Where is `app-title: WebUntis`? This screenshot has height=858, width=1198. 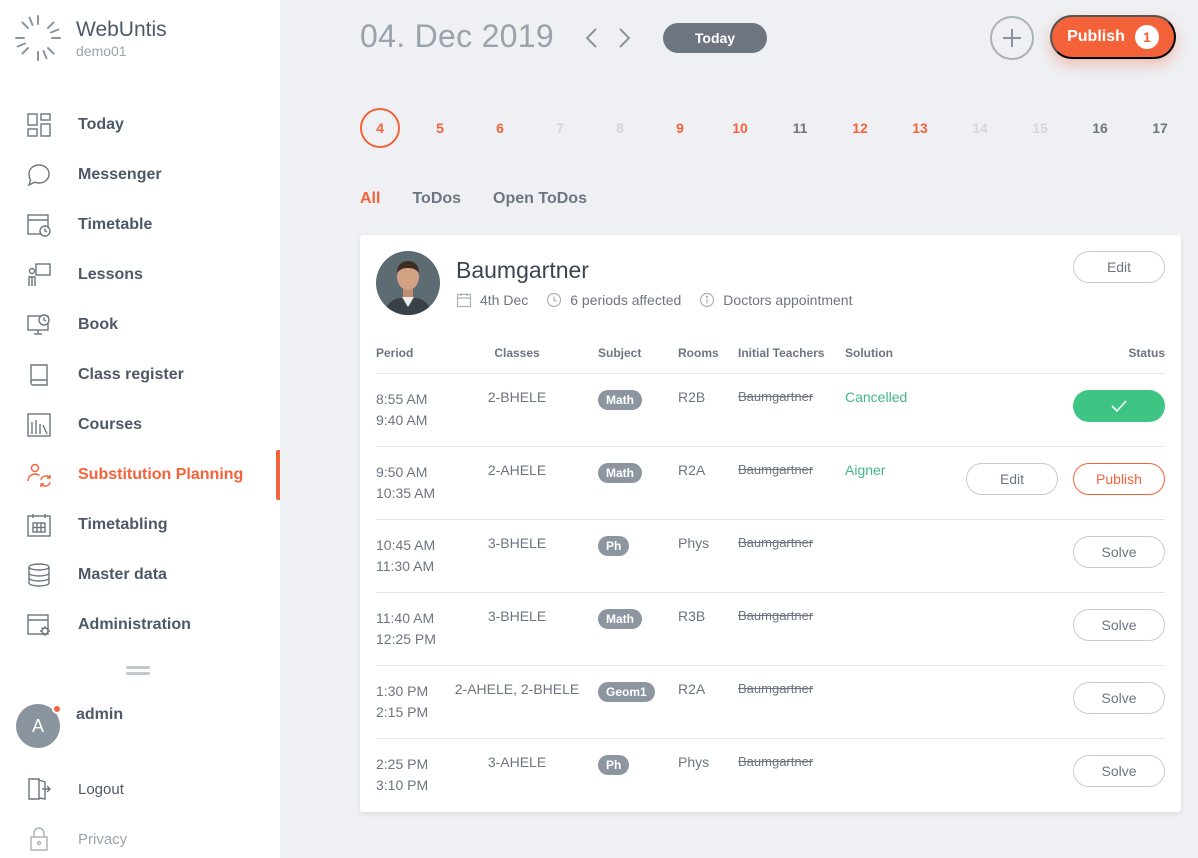
app-title: WebUntis is located at coordinates (121, 29).